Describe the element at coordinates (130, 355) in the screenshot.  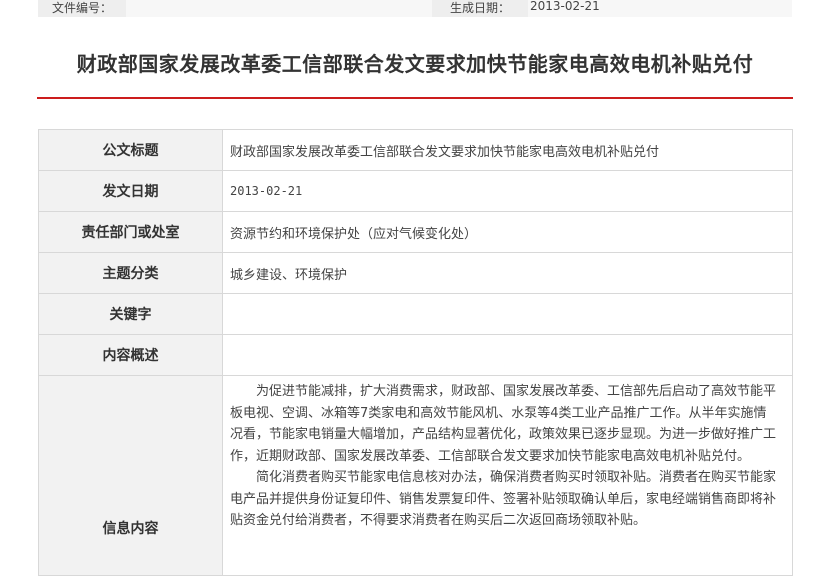
I see `row-label-summary: 内容概述` at that location.